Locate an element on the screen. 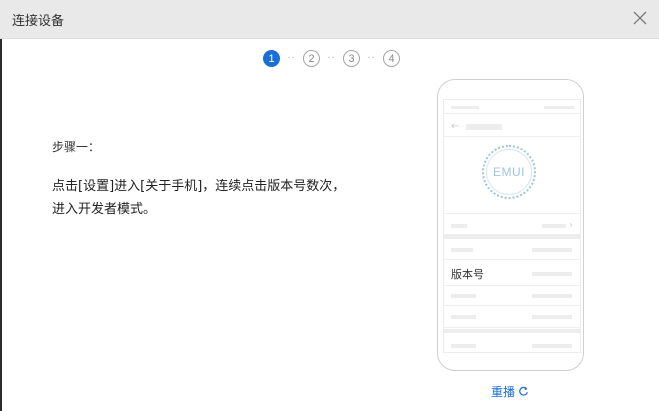 Image resolution: width=659 pixels, height=411 pixels. step-3: 3 is located at coordinates (351, 58).